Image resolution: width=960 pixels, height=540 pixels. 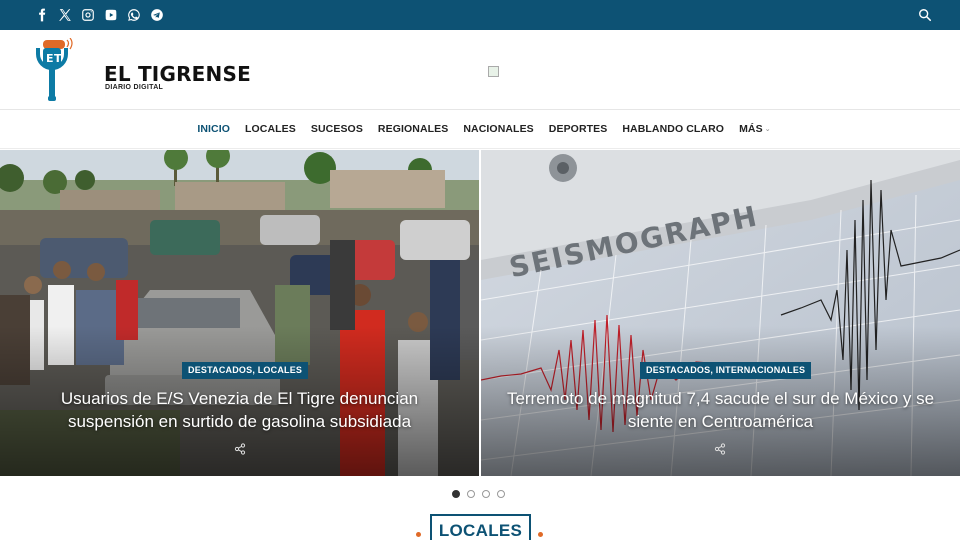 I want to click on whatsapp-icon, so click(x=134, y=15).